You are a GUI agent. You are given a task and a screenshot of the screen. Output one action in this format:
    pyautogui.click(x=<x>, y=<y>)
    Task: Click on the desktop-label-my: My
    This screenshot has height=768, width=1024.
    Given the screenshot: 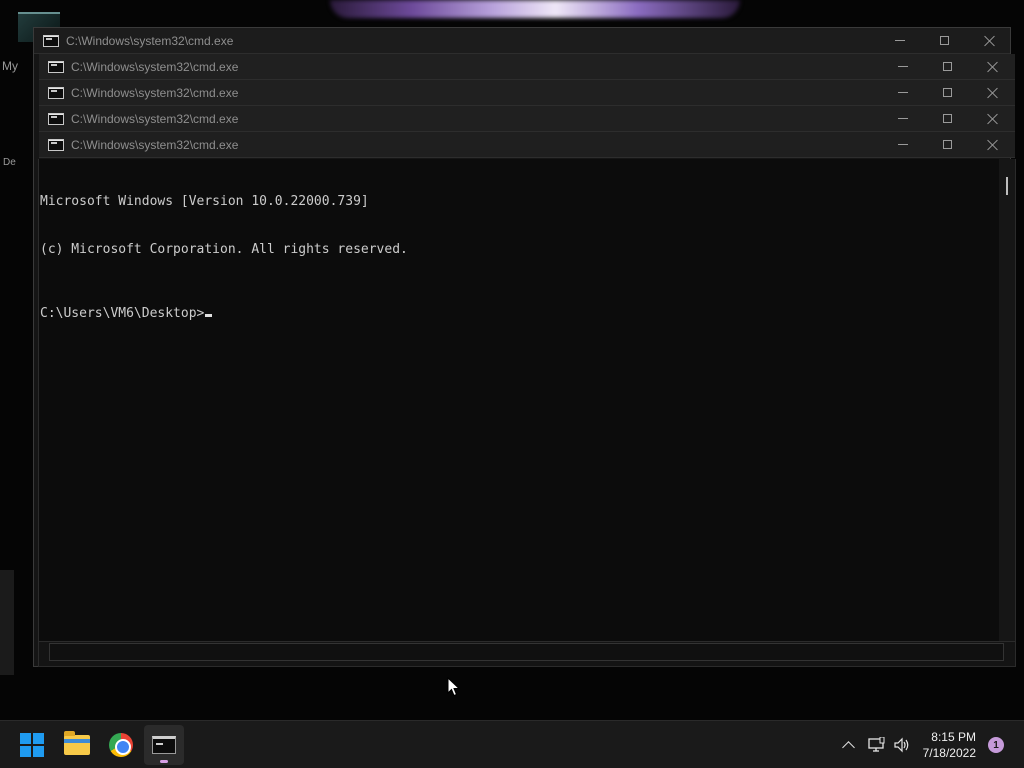 What is the action you would take?
    pyautogui.click(x=10, y=66)
    